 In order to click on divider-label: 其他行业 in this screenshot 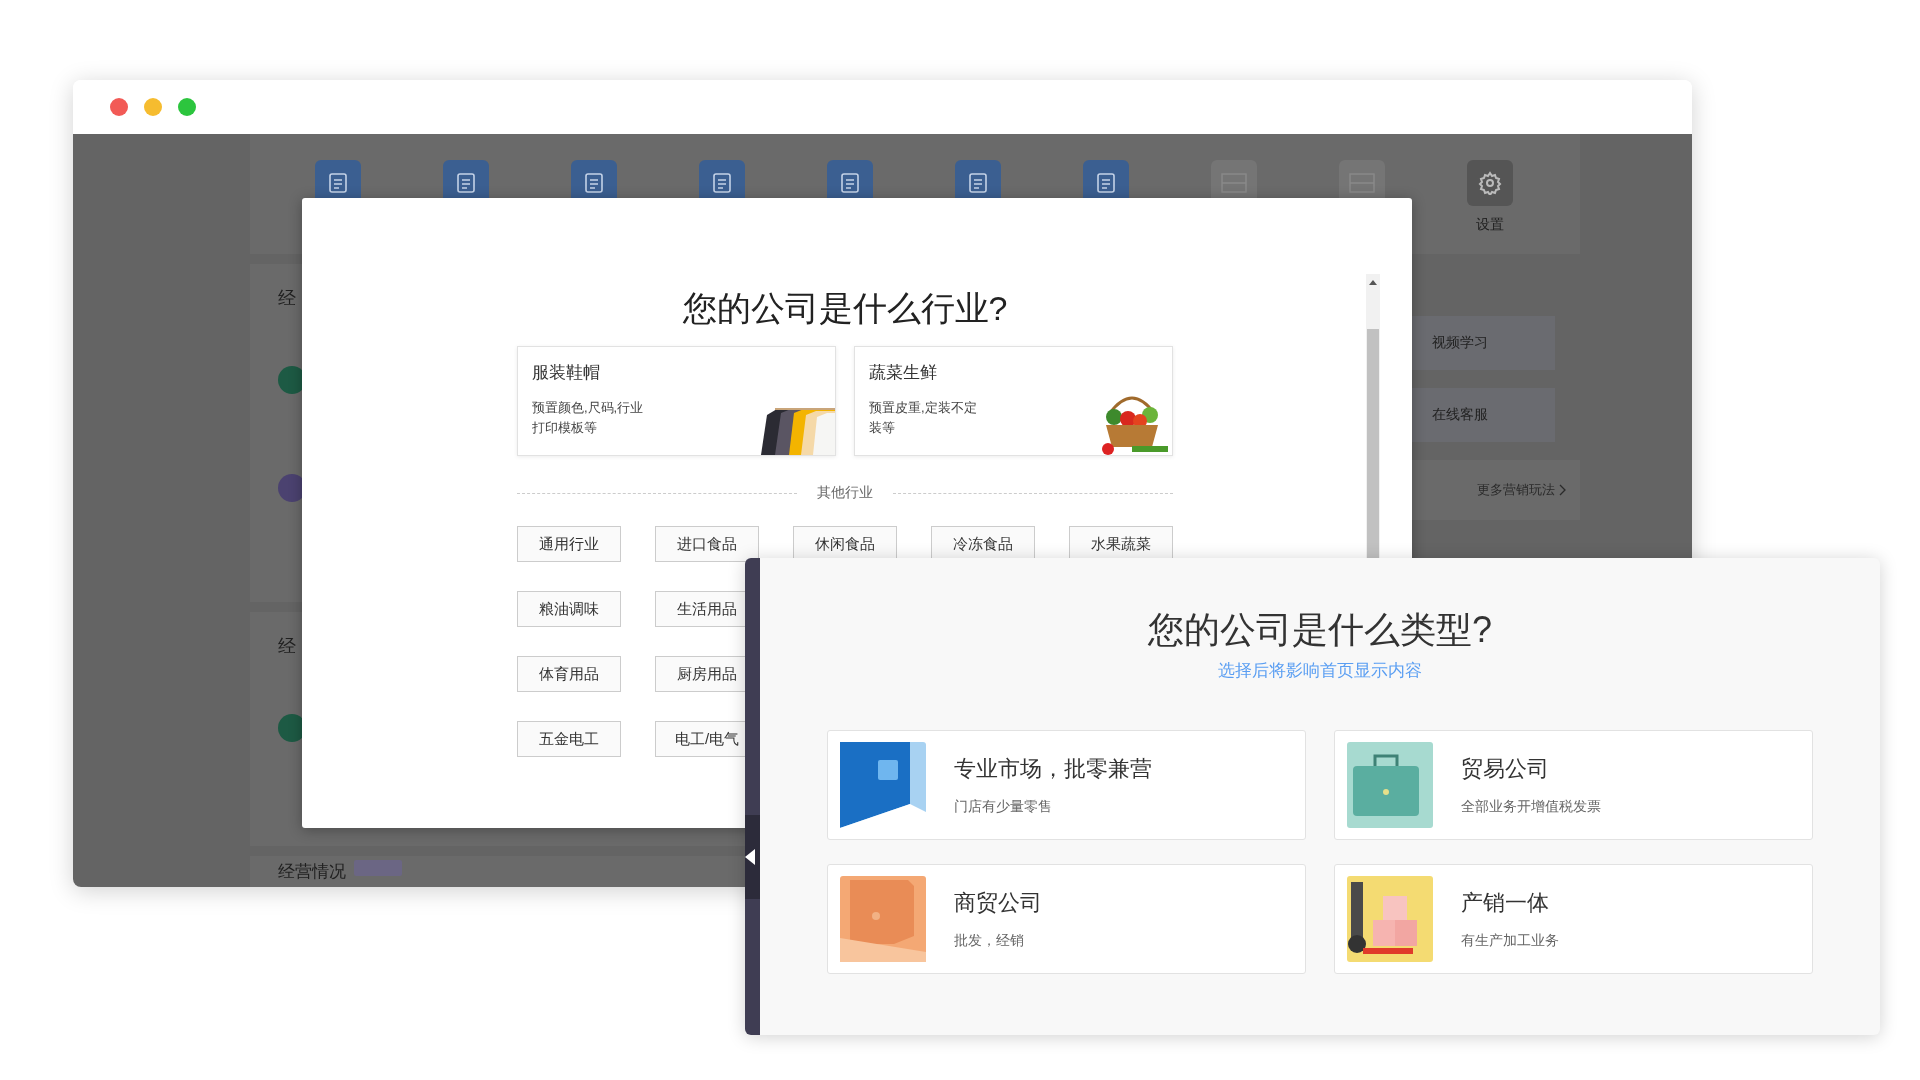, I will do `click(845, 493)`.